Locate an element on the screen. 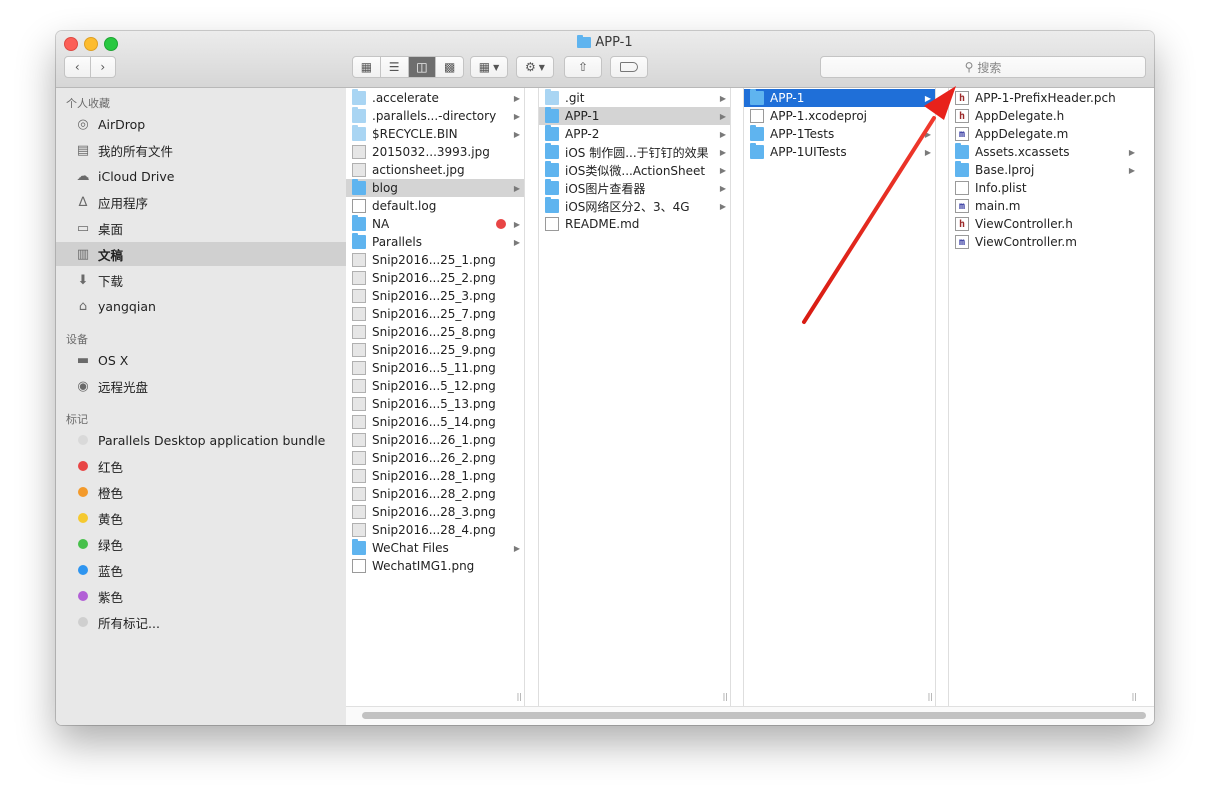 The image size is (1210, 805). icon-view-button: ▦ is located at coordinates (367, 67).